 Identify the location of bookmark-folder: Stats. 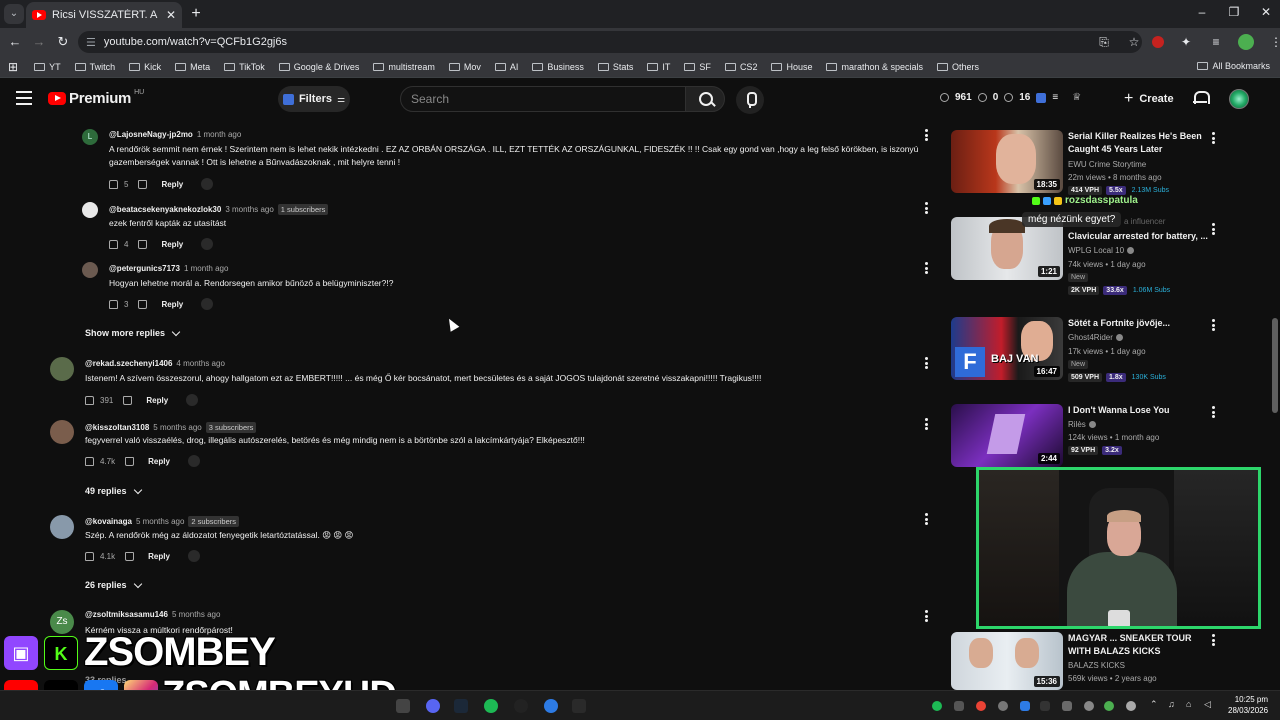
(615, 67).